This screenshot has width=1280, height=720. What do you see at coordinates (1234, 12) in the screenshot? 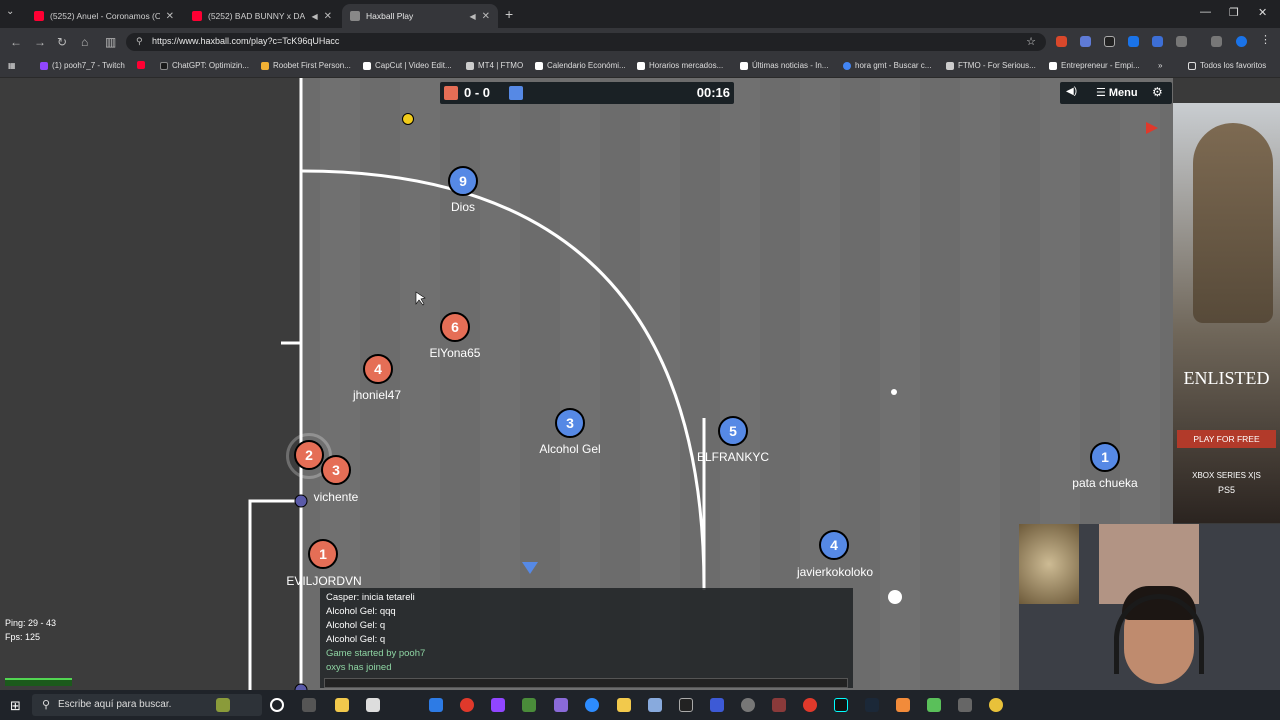
I see `maximize-button: ❐` at bounding box center [1234, 12].